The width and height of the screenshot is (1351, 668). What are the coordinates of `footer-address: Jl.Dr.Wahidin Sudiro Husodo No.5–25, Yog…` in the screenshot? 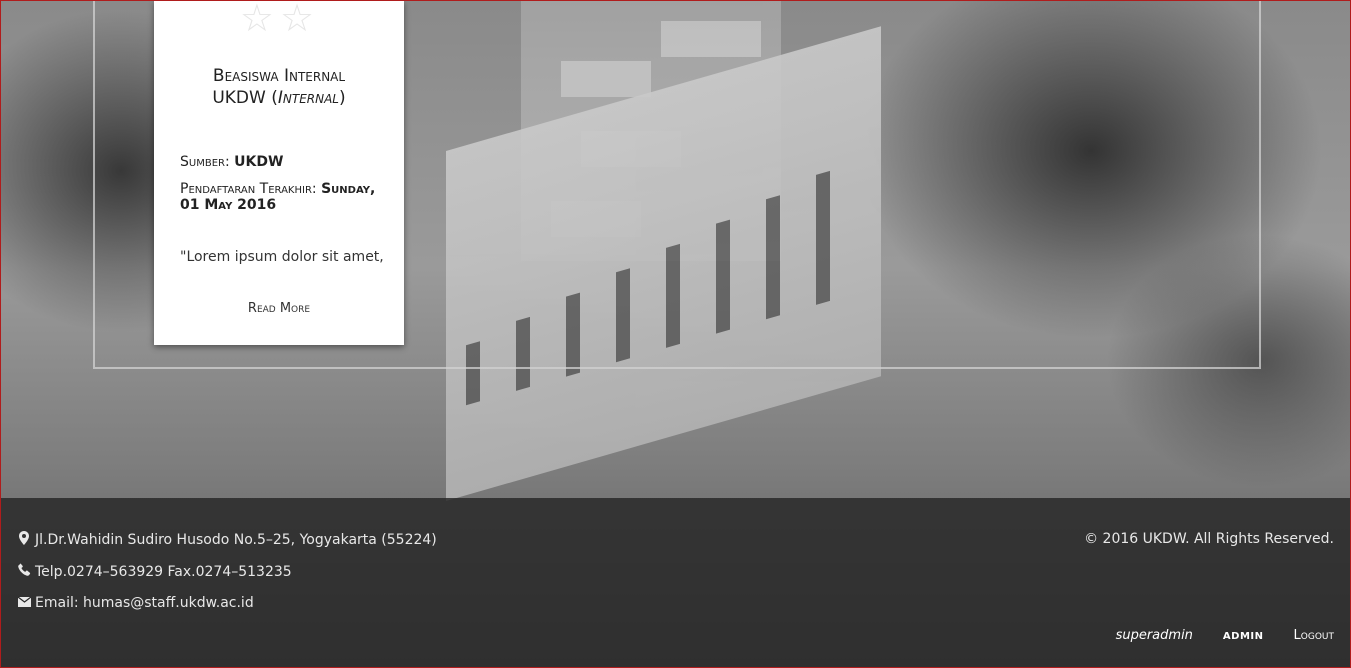 It's located at (227, 540).